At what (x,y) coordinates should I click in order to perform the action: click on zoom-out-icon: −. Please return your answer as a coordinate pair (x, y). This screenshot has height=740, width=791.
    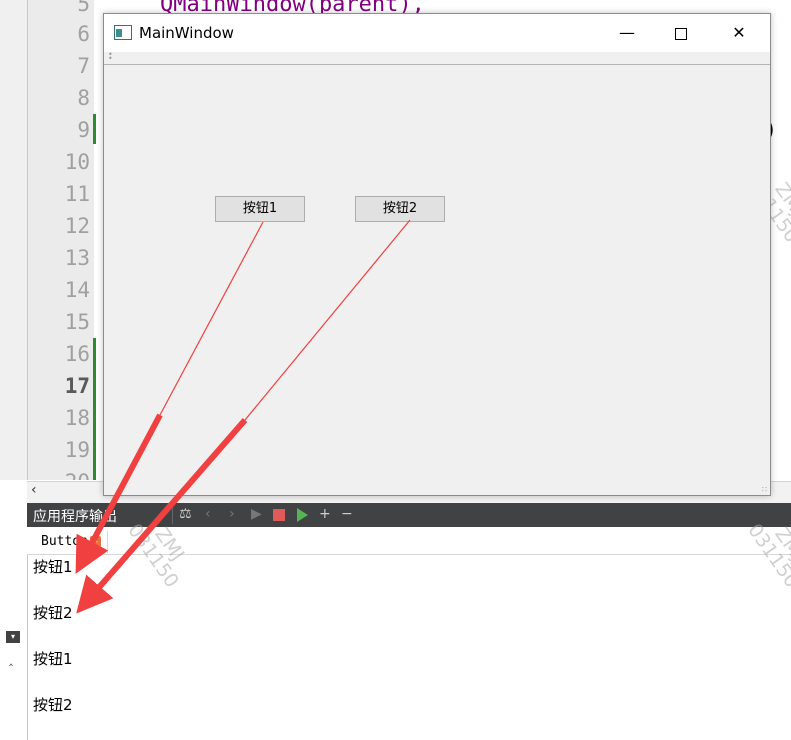
    Looking at the image, I should click on (347, 514).